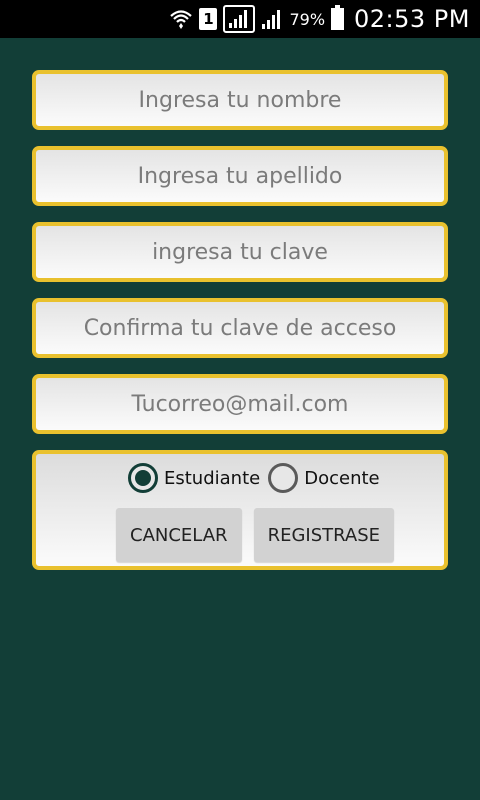 The height and width of the screenshot is (800, 480). I want to click on wifi-icon, so click(181, 19).